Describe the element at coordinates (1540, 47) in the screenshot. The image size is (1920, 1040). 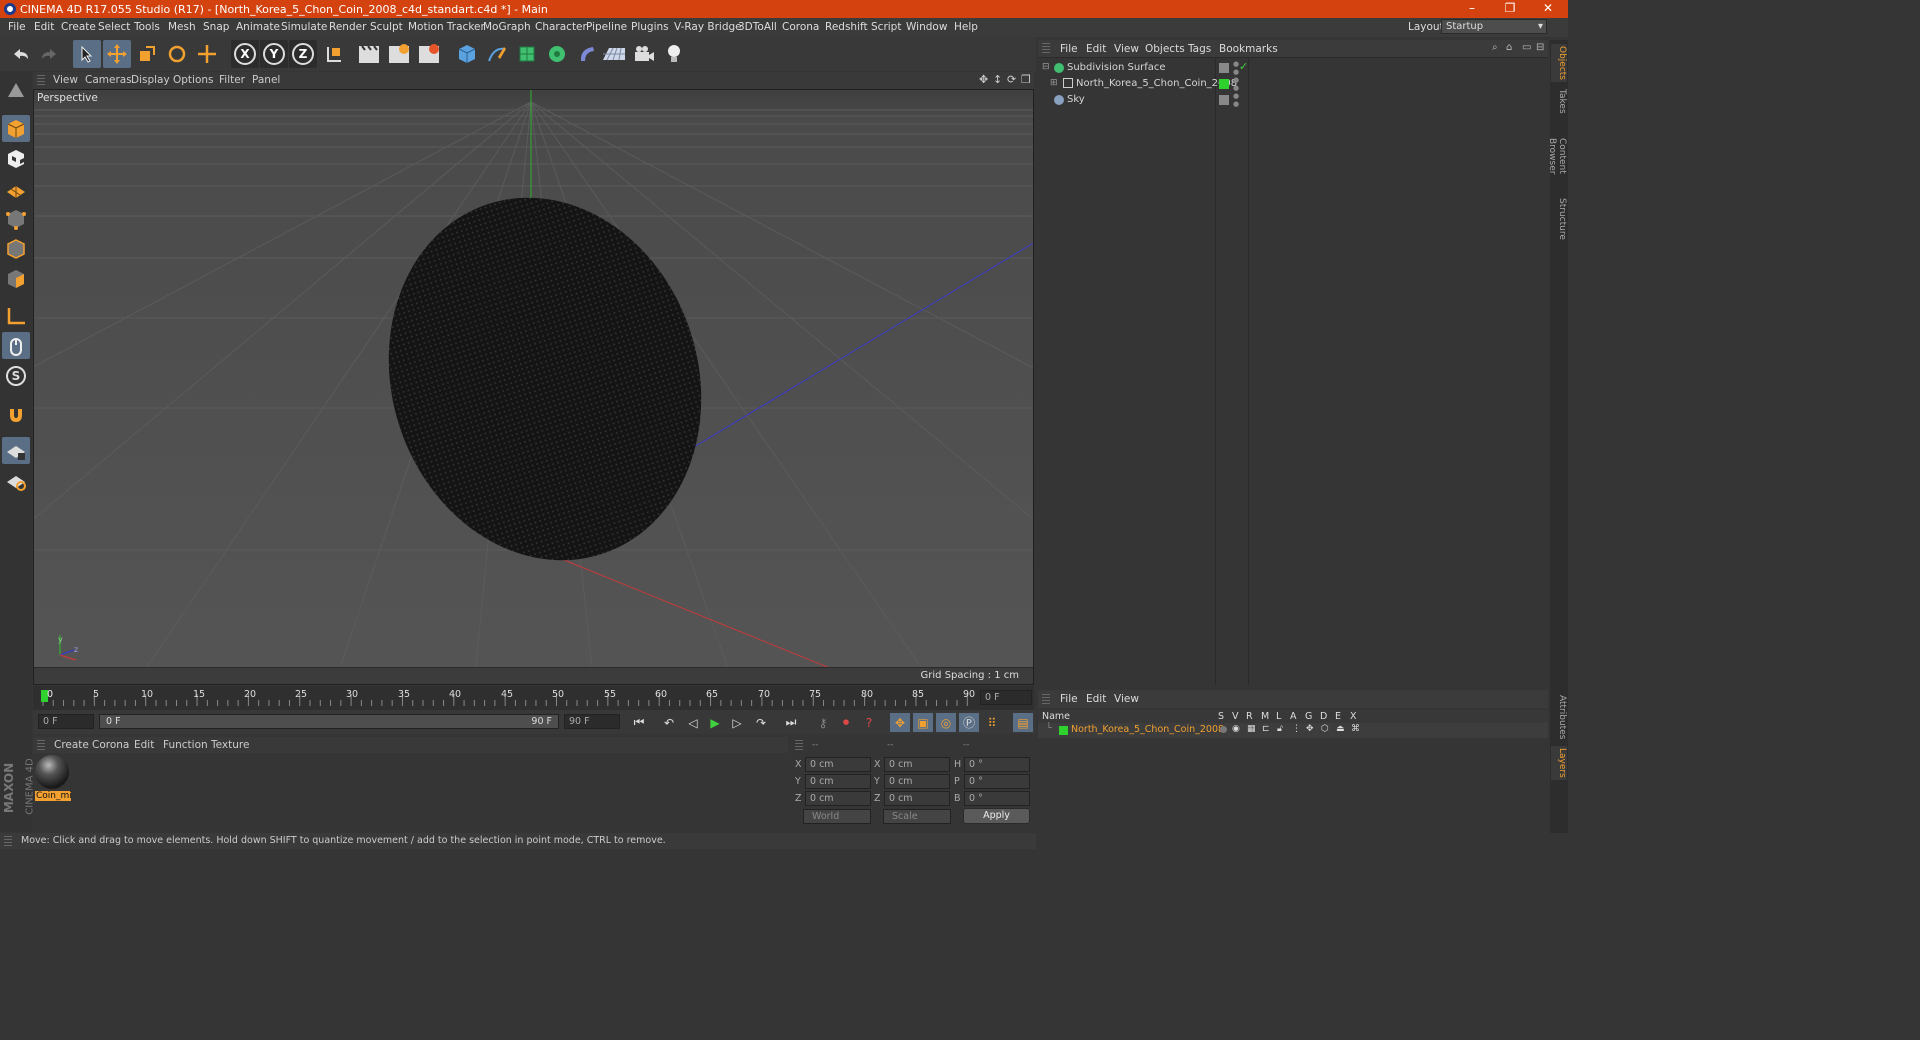
I see `expand-icon: ⊟` at that location.